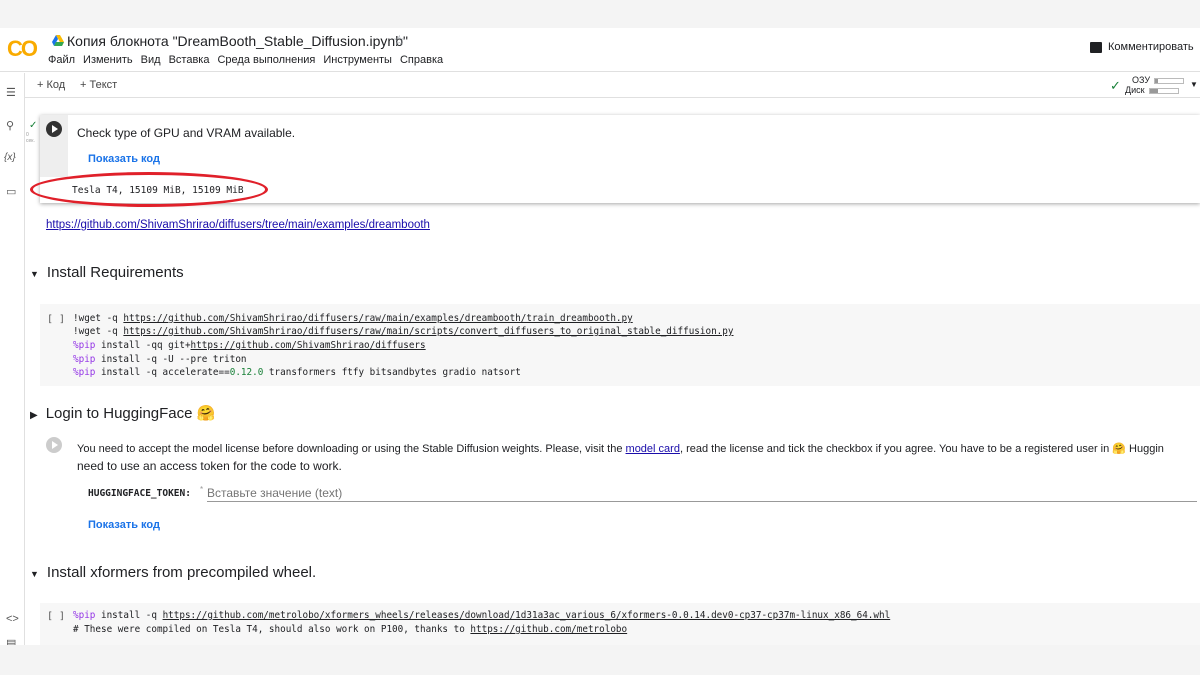 This screenshot has height=675, width=1200. I want to click on disk-bar, so click(1163, 90).